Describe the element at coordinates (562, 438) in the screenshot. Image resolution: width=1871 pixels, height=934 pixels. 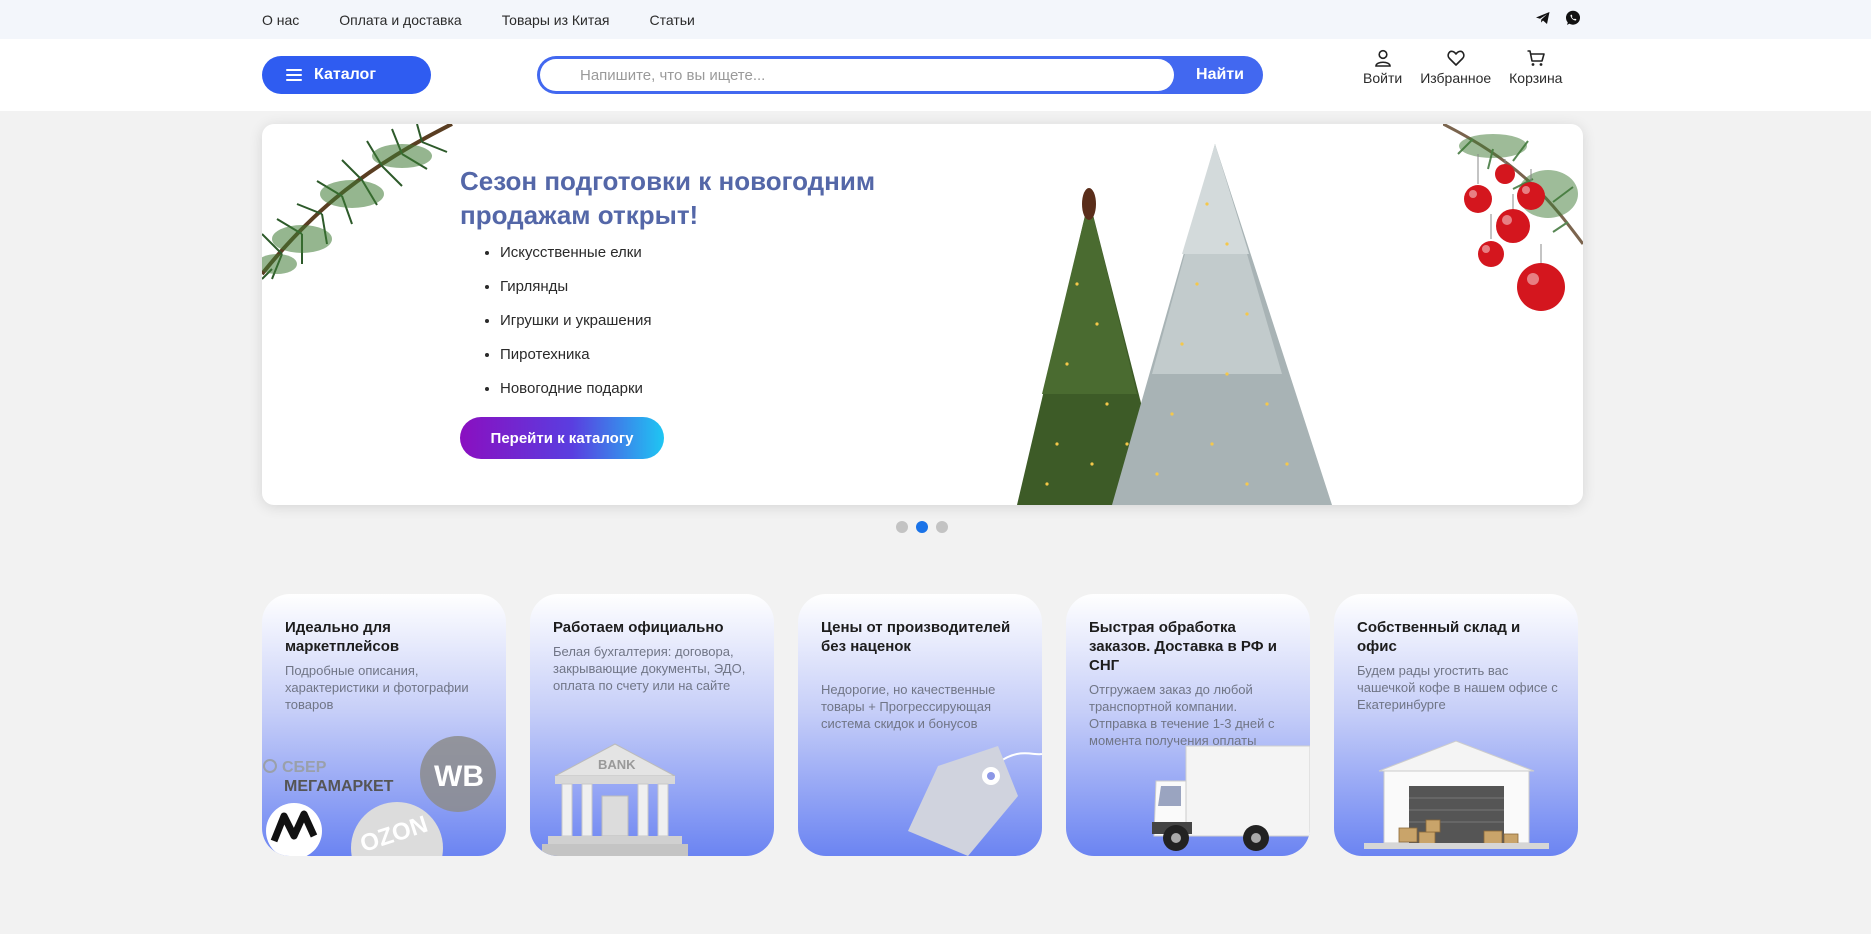
I see `go-to-catalog-button: Перейти к каталогу` at that location.